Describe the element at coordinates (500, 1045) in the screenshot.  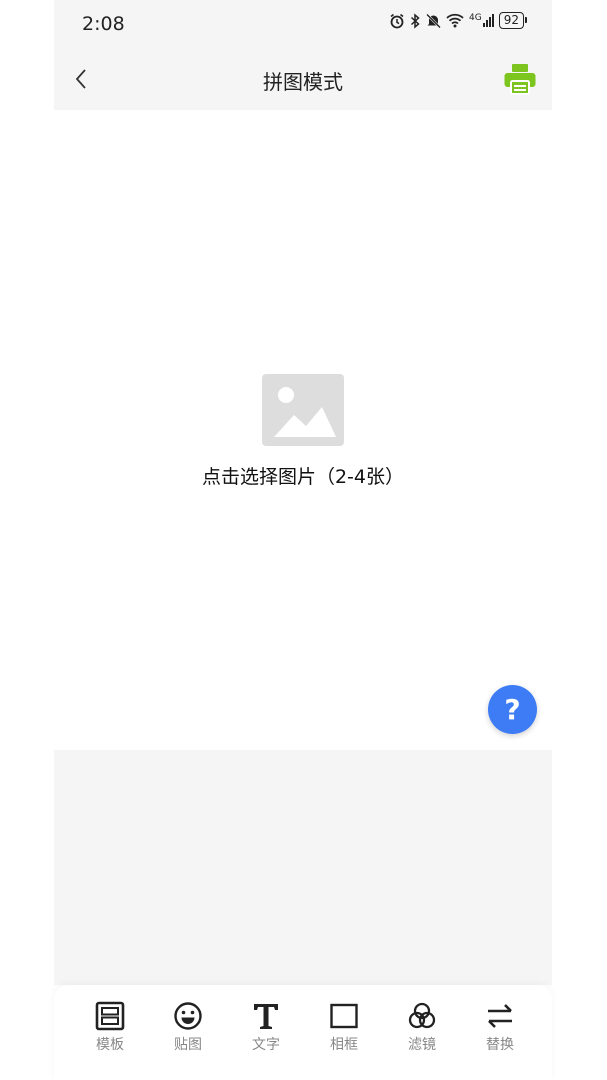
I see `tool-label: 替换` at that location.